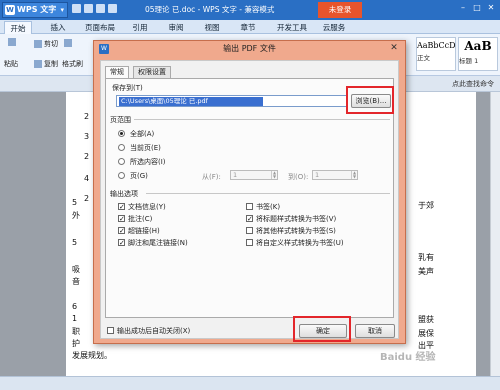  What do you see at coordinates (478, 54) in the screenshot?
I see `style-heading1: AaB 标题 1` at bounding box center [478, 54].